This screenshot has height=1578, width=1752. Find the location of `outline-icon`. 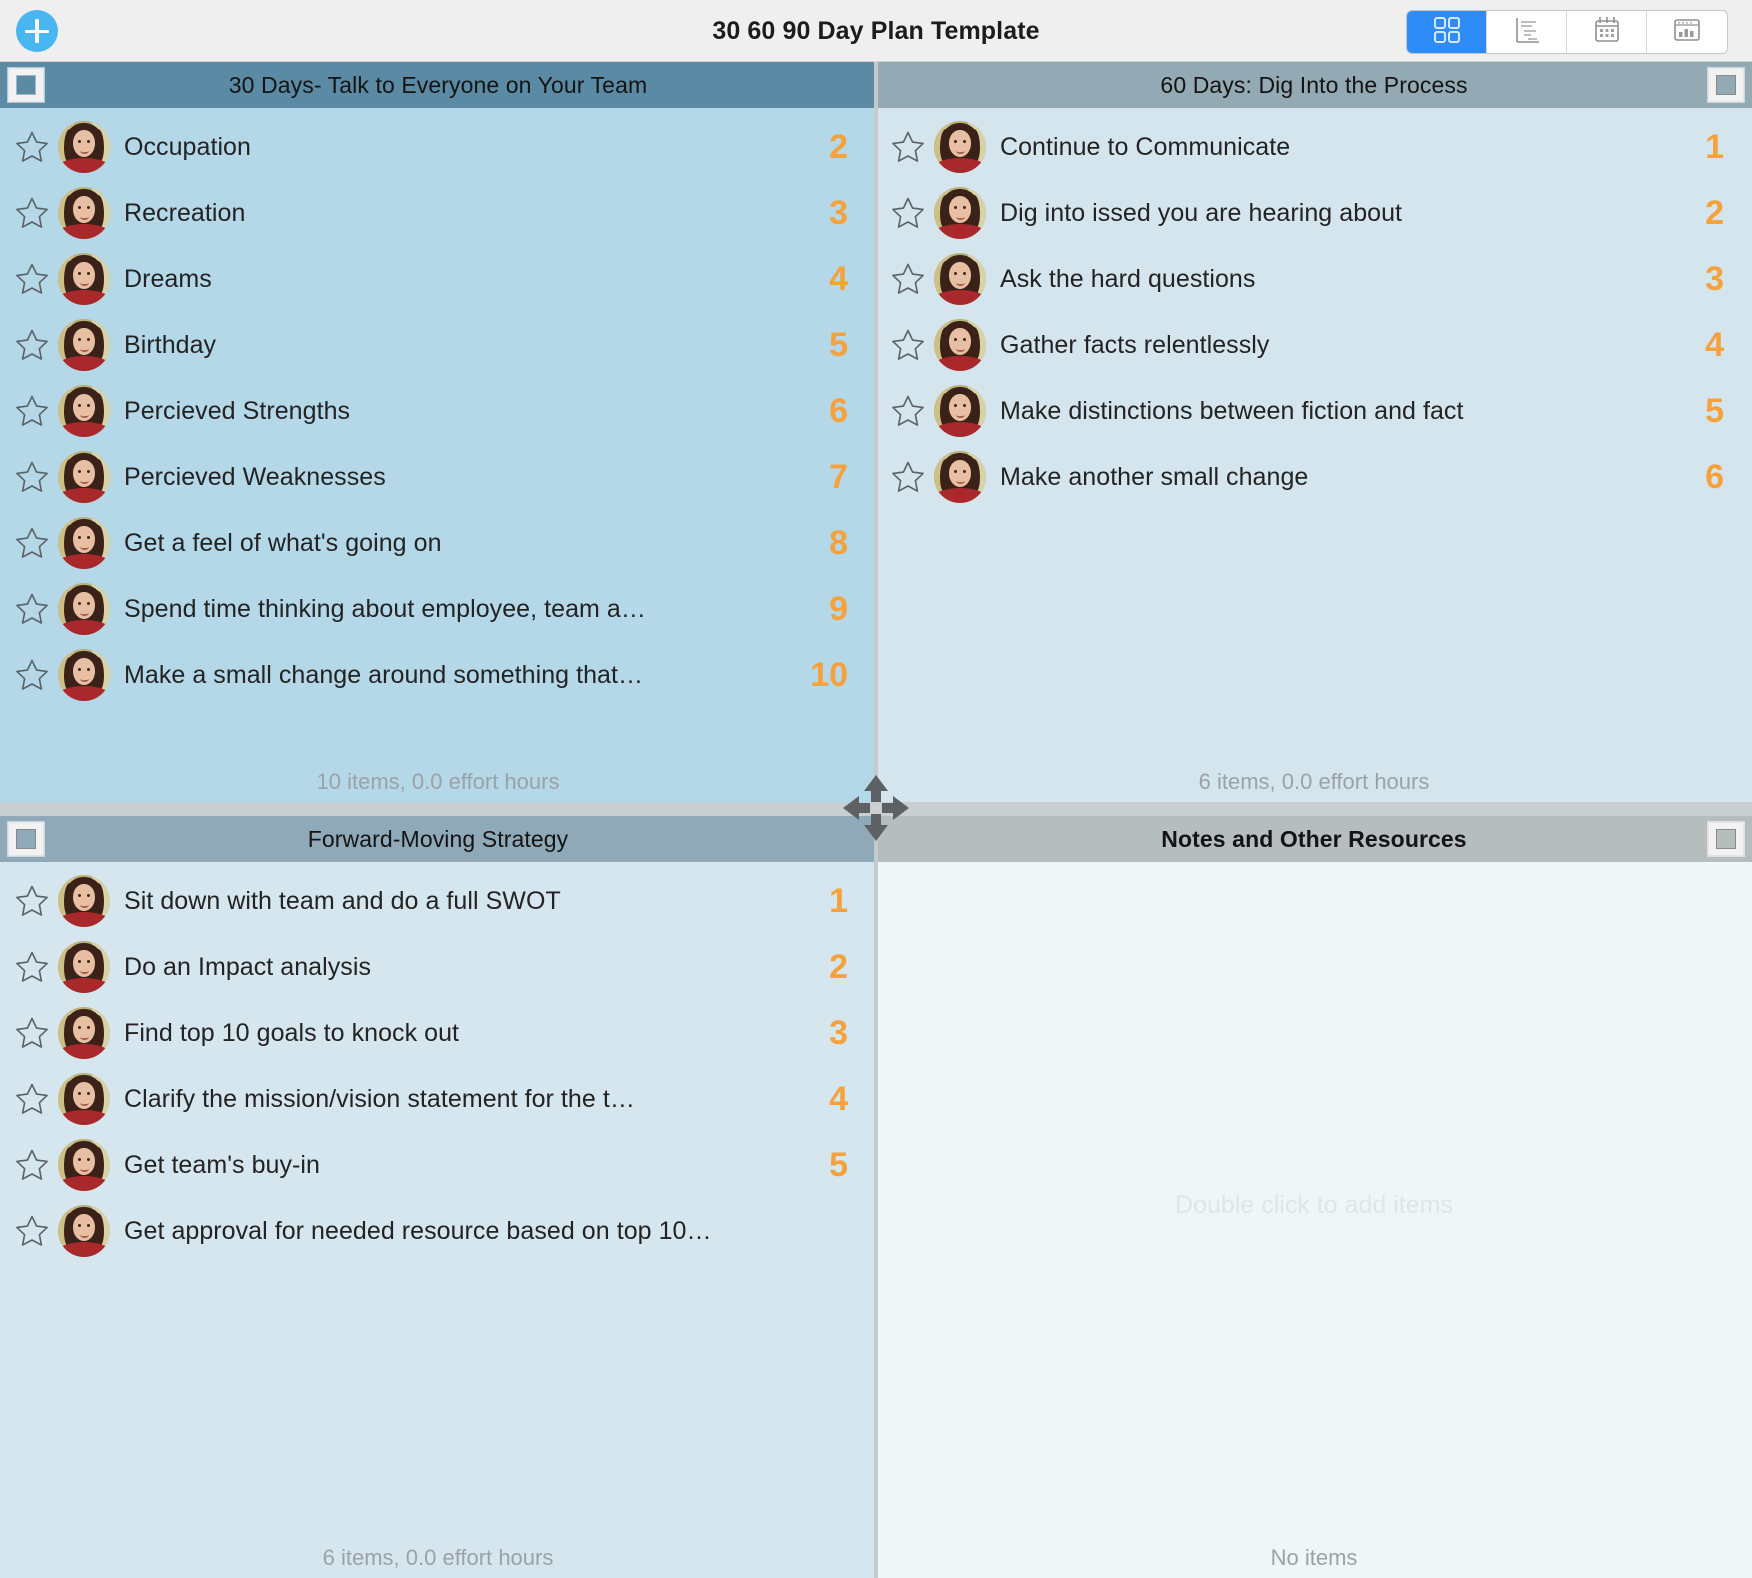

outline-icon is located at coordinates (1527, 32).